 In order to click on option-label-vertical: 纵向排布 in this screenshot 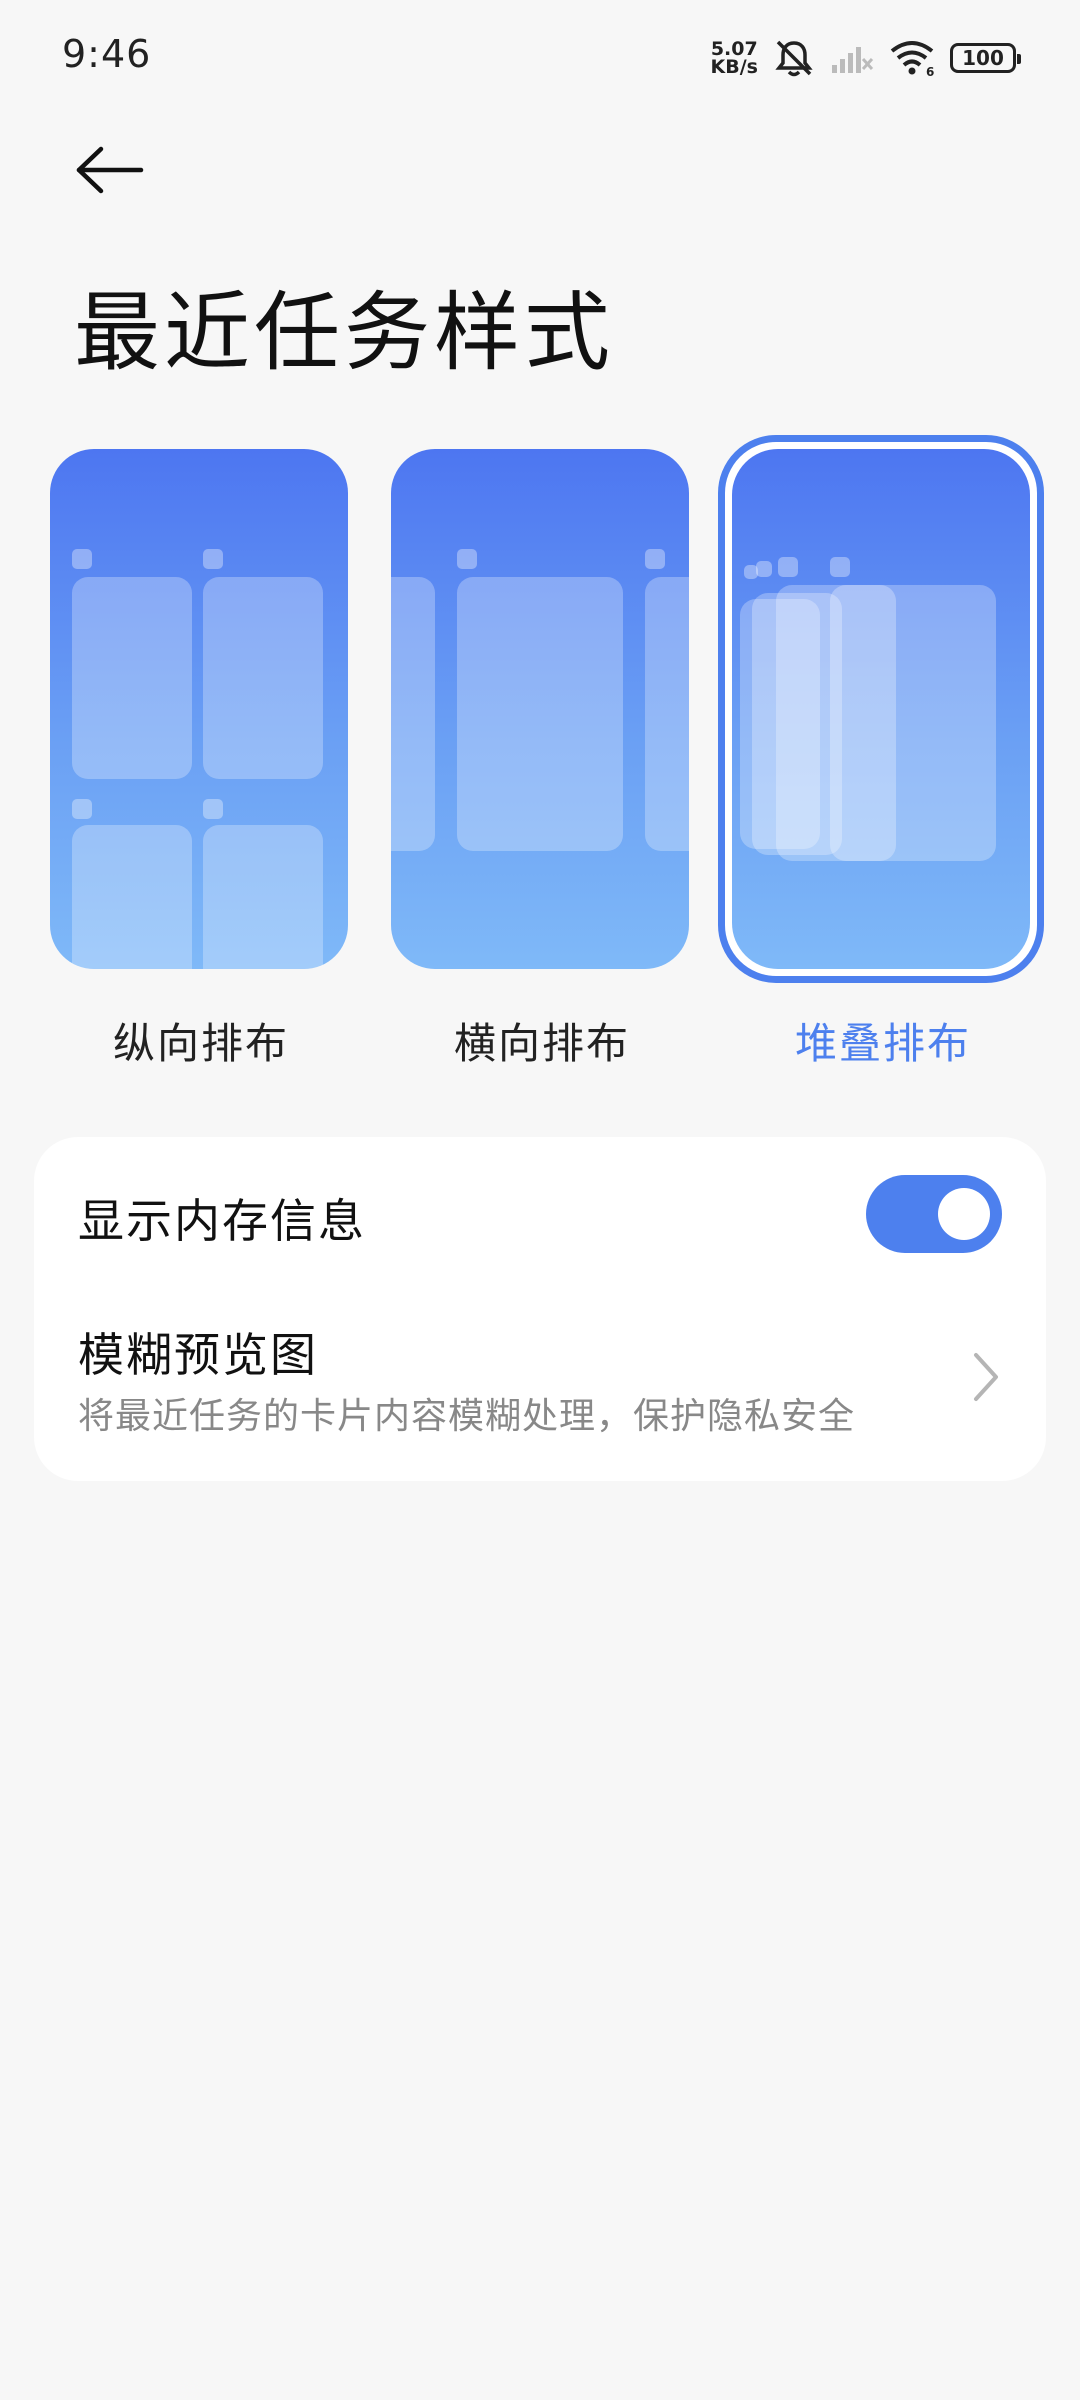, I will do `click(200, 1043)`.